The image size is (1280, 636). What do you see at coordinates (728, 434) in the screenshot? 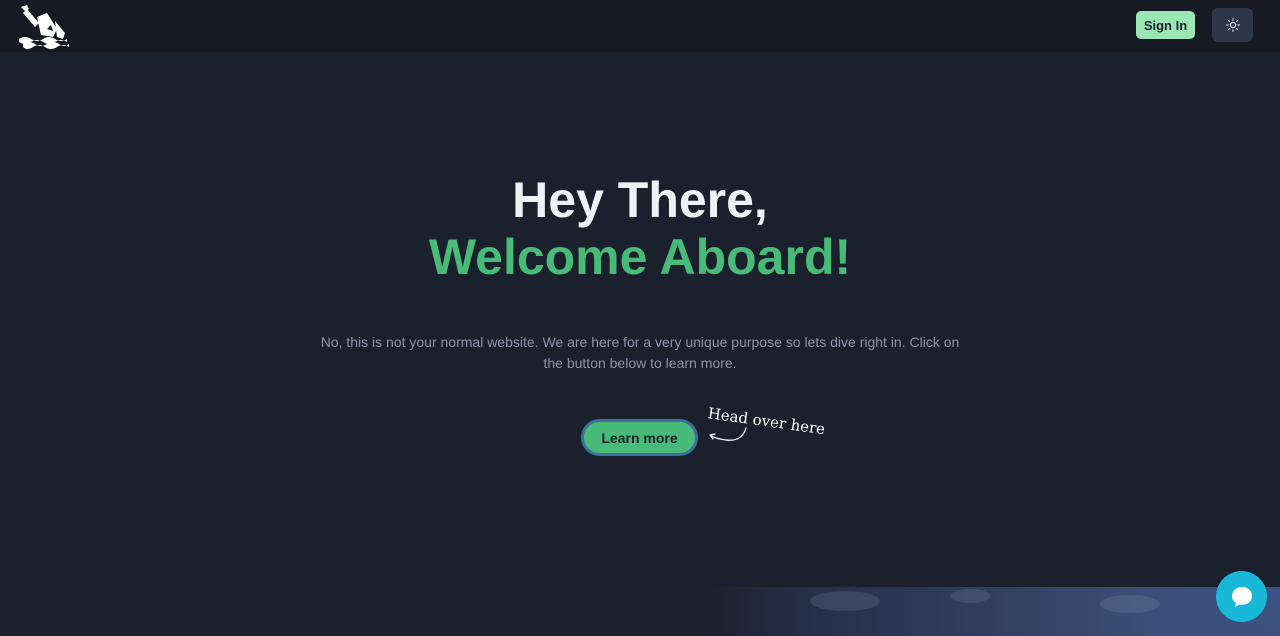
I see `curved-arrow-icon` at bounding box center [728, 434].